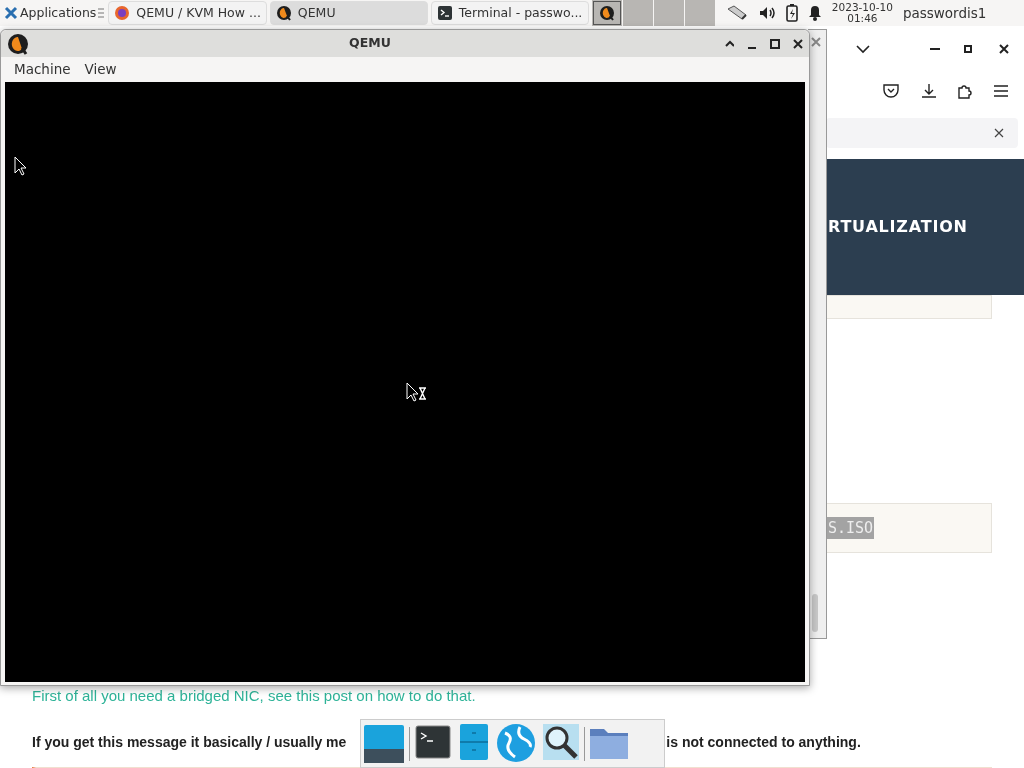  What do you see at coordinates (42, 69) in the screenshot?
I see `menu-item: Machine` at bounding box center [42, 69].